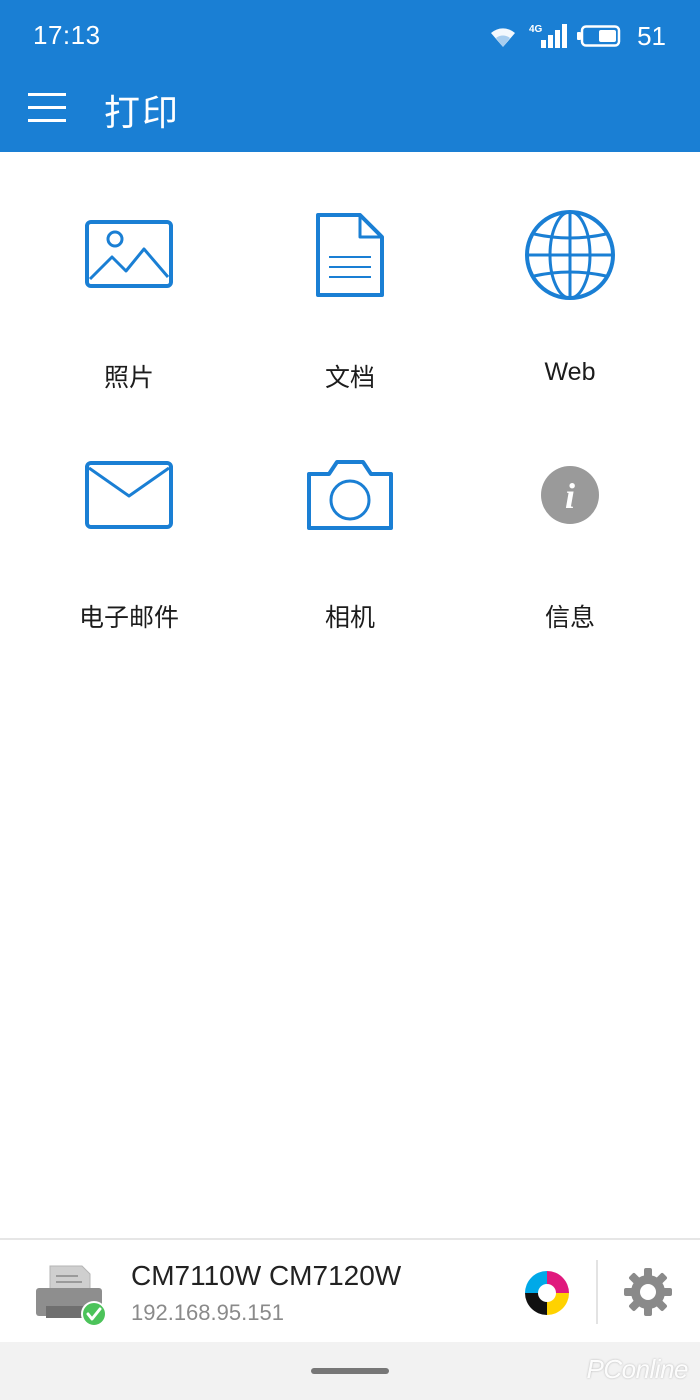  I want to click on nav-bar: PConline, so click(350, 1371).